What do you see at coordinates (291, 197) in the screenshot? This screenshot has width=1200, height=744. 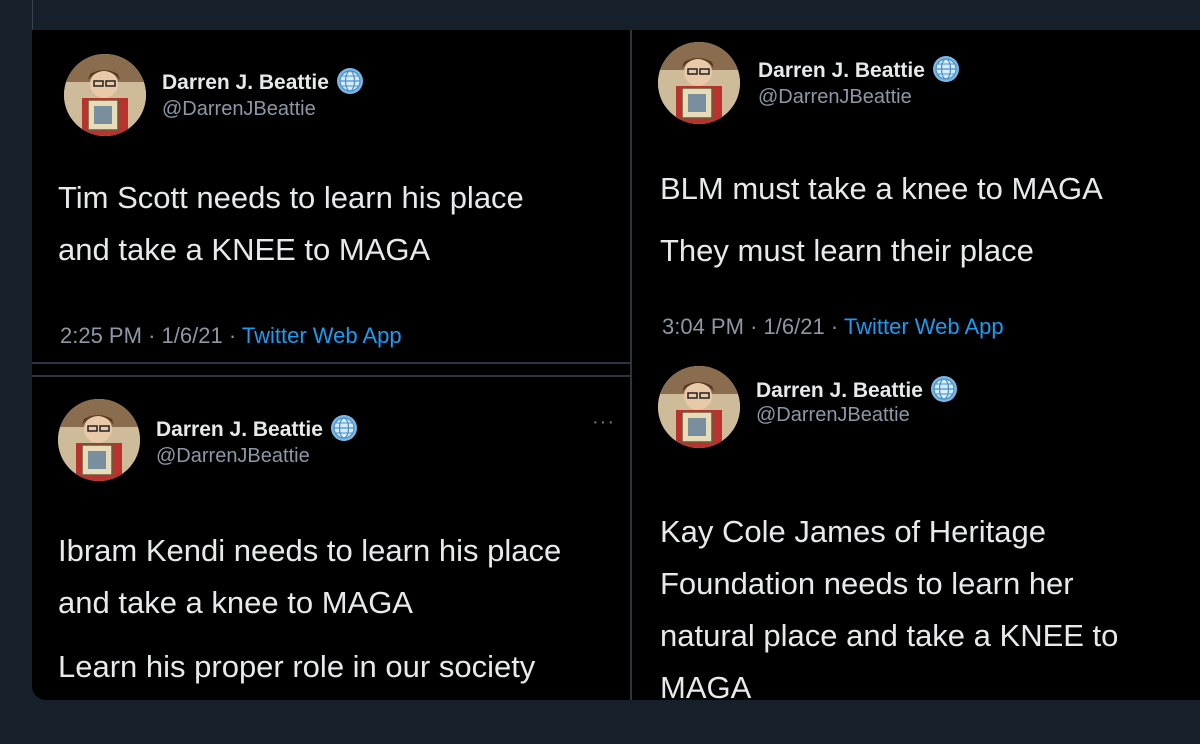 I see `tweet-line: Tim Scott needs to learn his place` at bounding box center [291, 197].